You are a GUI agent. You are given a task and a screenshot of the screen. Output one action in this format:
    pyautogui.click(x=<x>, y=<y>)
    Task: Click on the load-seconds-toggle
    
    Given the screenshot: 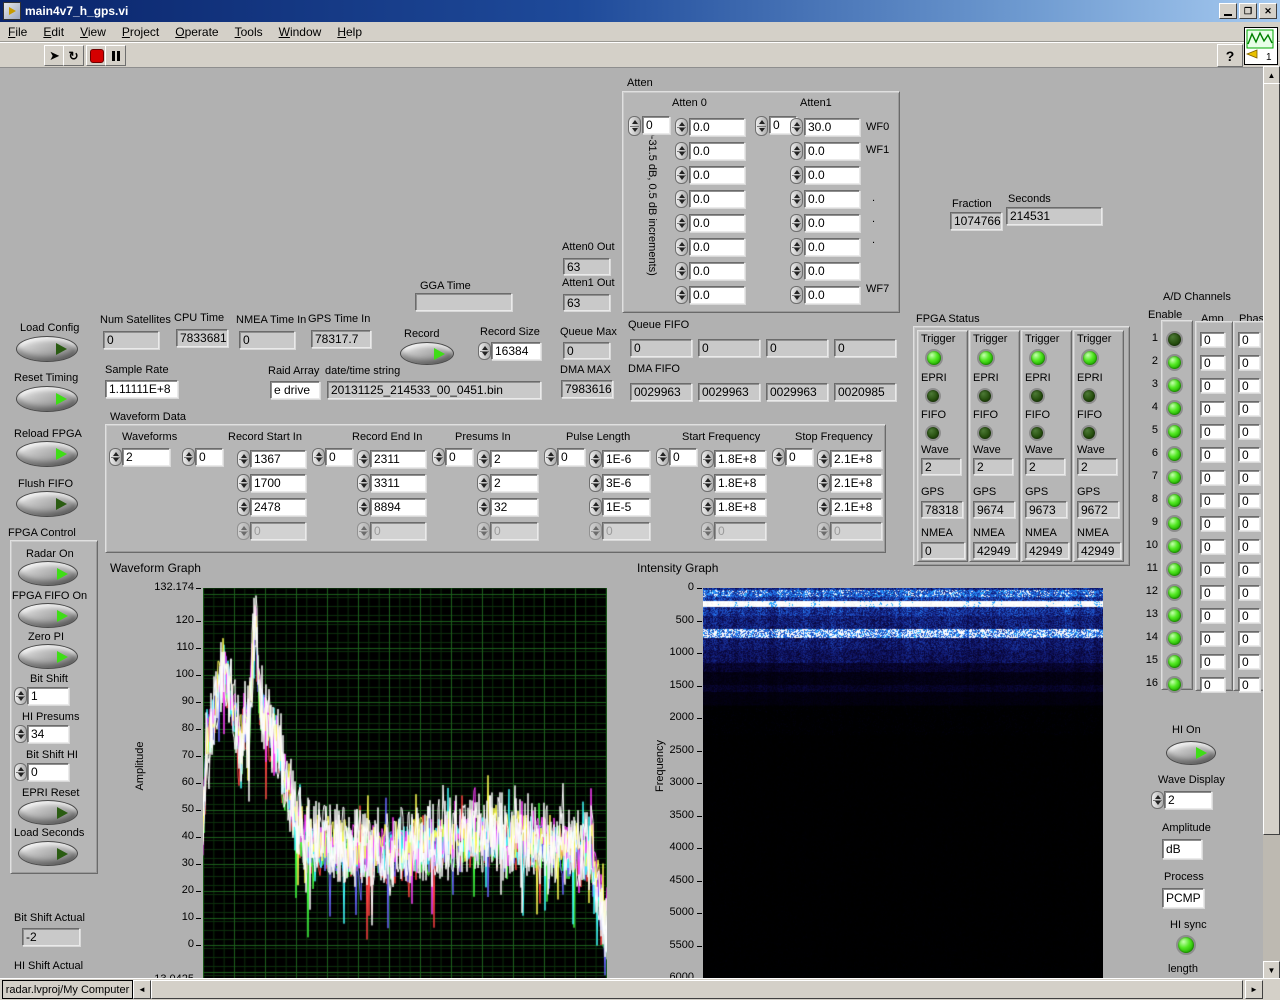 What is the action you would take?
    pyautogui.click(x=48, y=853)
    